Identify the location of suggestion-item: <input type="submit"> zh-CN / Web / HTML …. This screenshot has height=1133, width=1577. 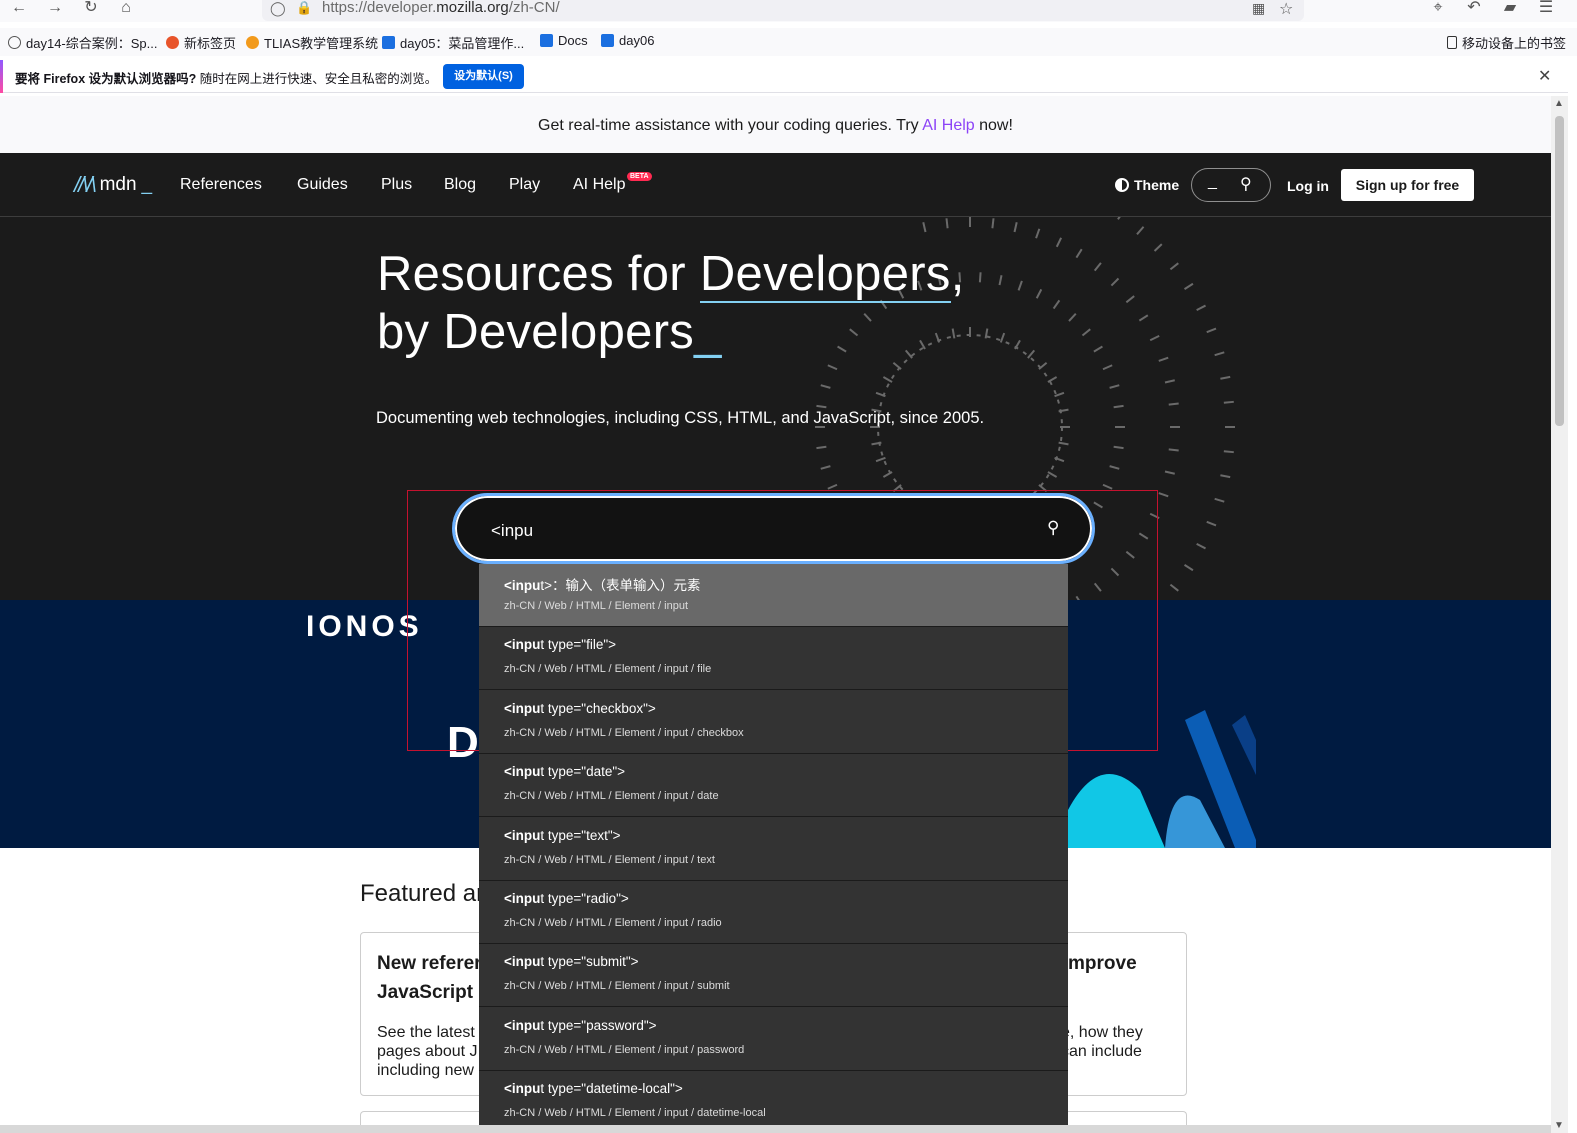
(773, 976).